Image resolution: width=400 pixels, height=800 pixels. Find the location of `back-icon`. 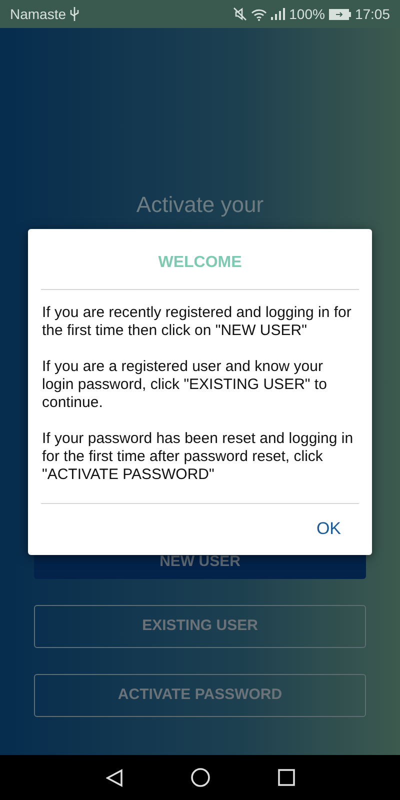

back-icon is located at coordinates (114, 777).